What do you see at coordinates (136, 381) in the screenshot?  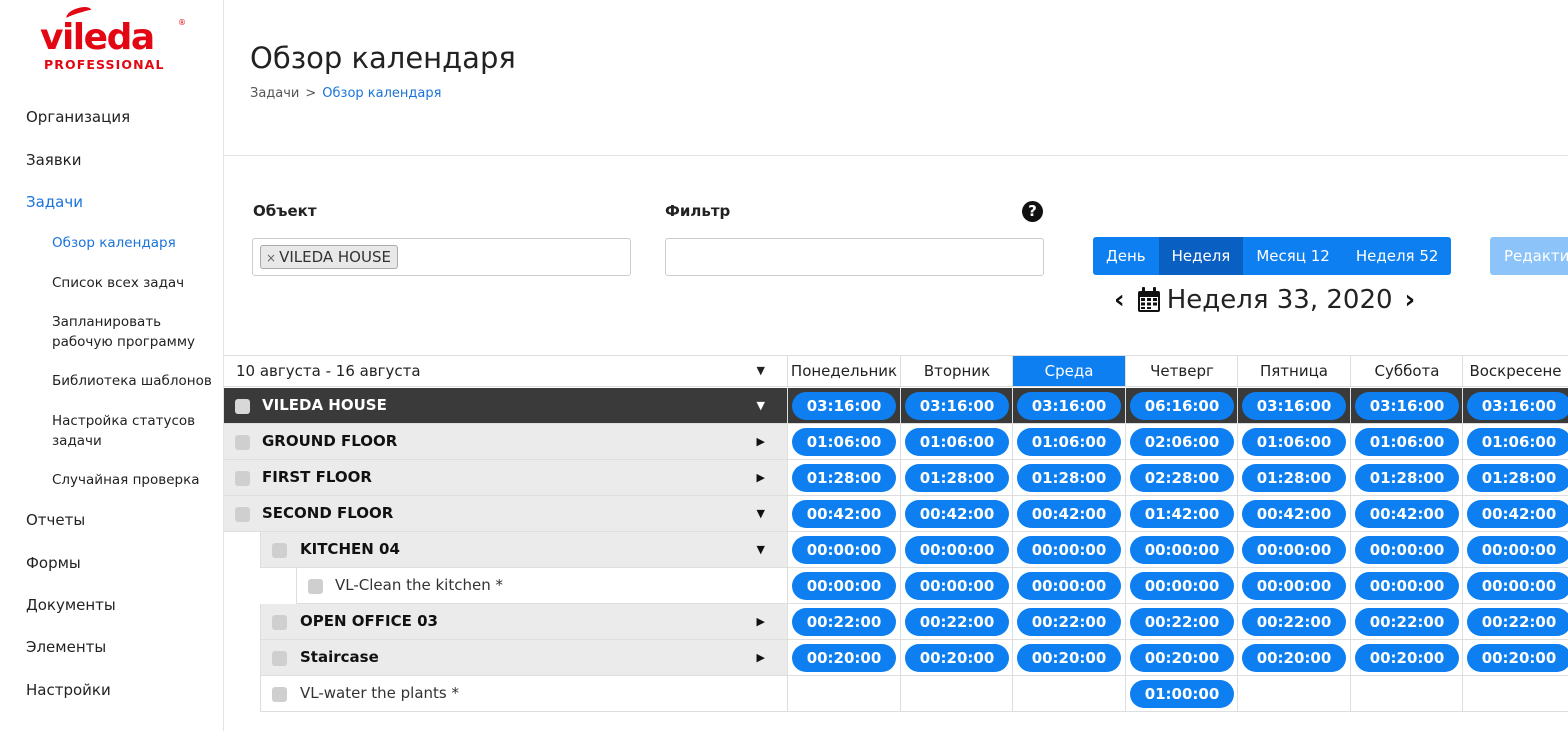 I see `nav-sub-template-library: Библиотека шаблонов` at bounding box center [136, 381].